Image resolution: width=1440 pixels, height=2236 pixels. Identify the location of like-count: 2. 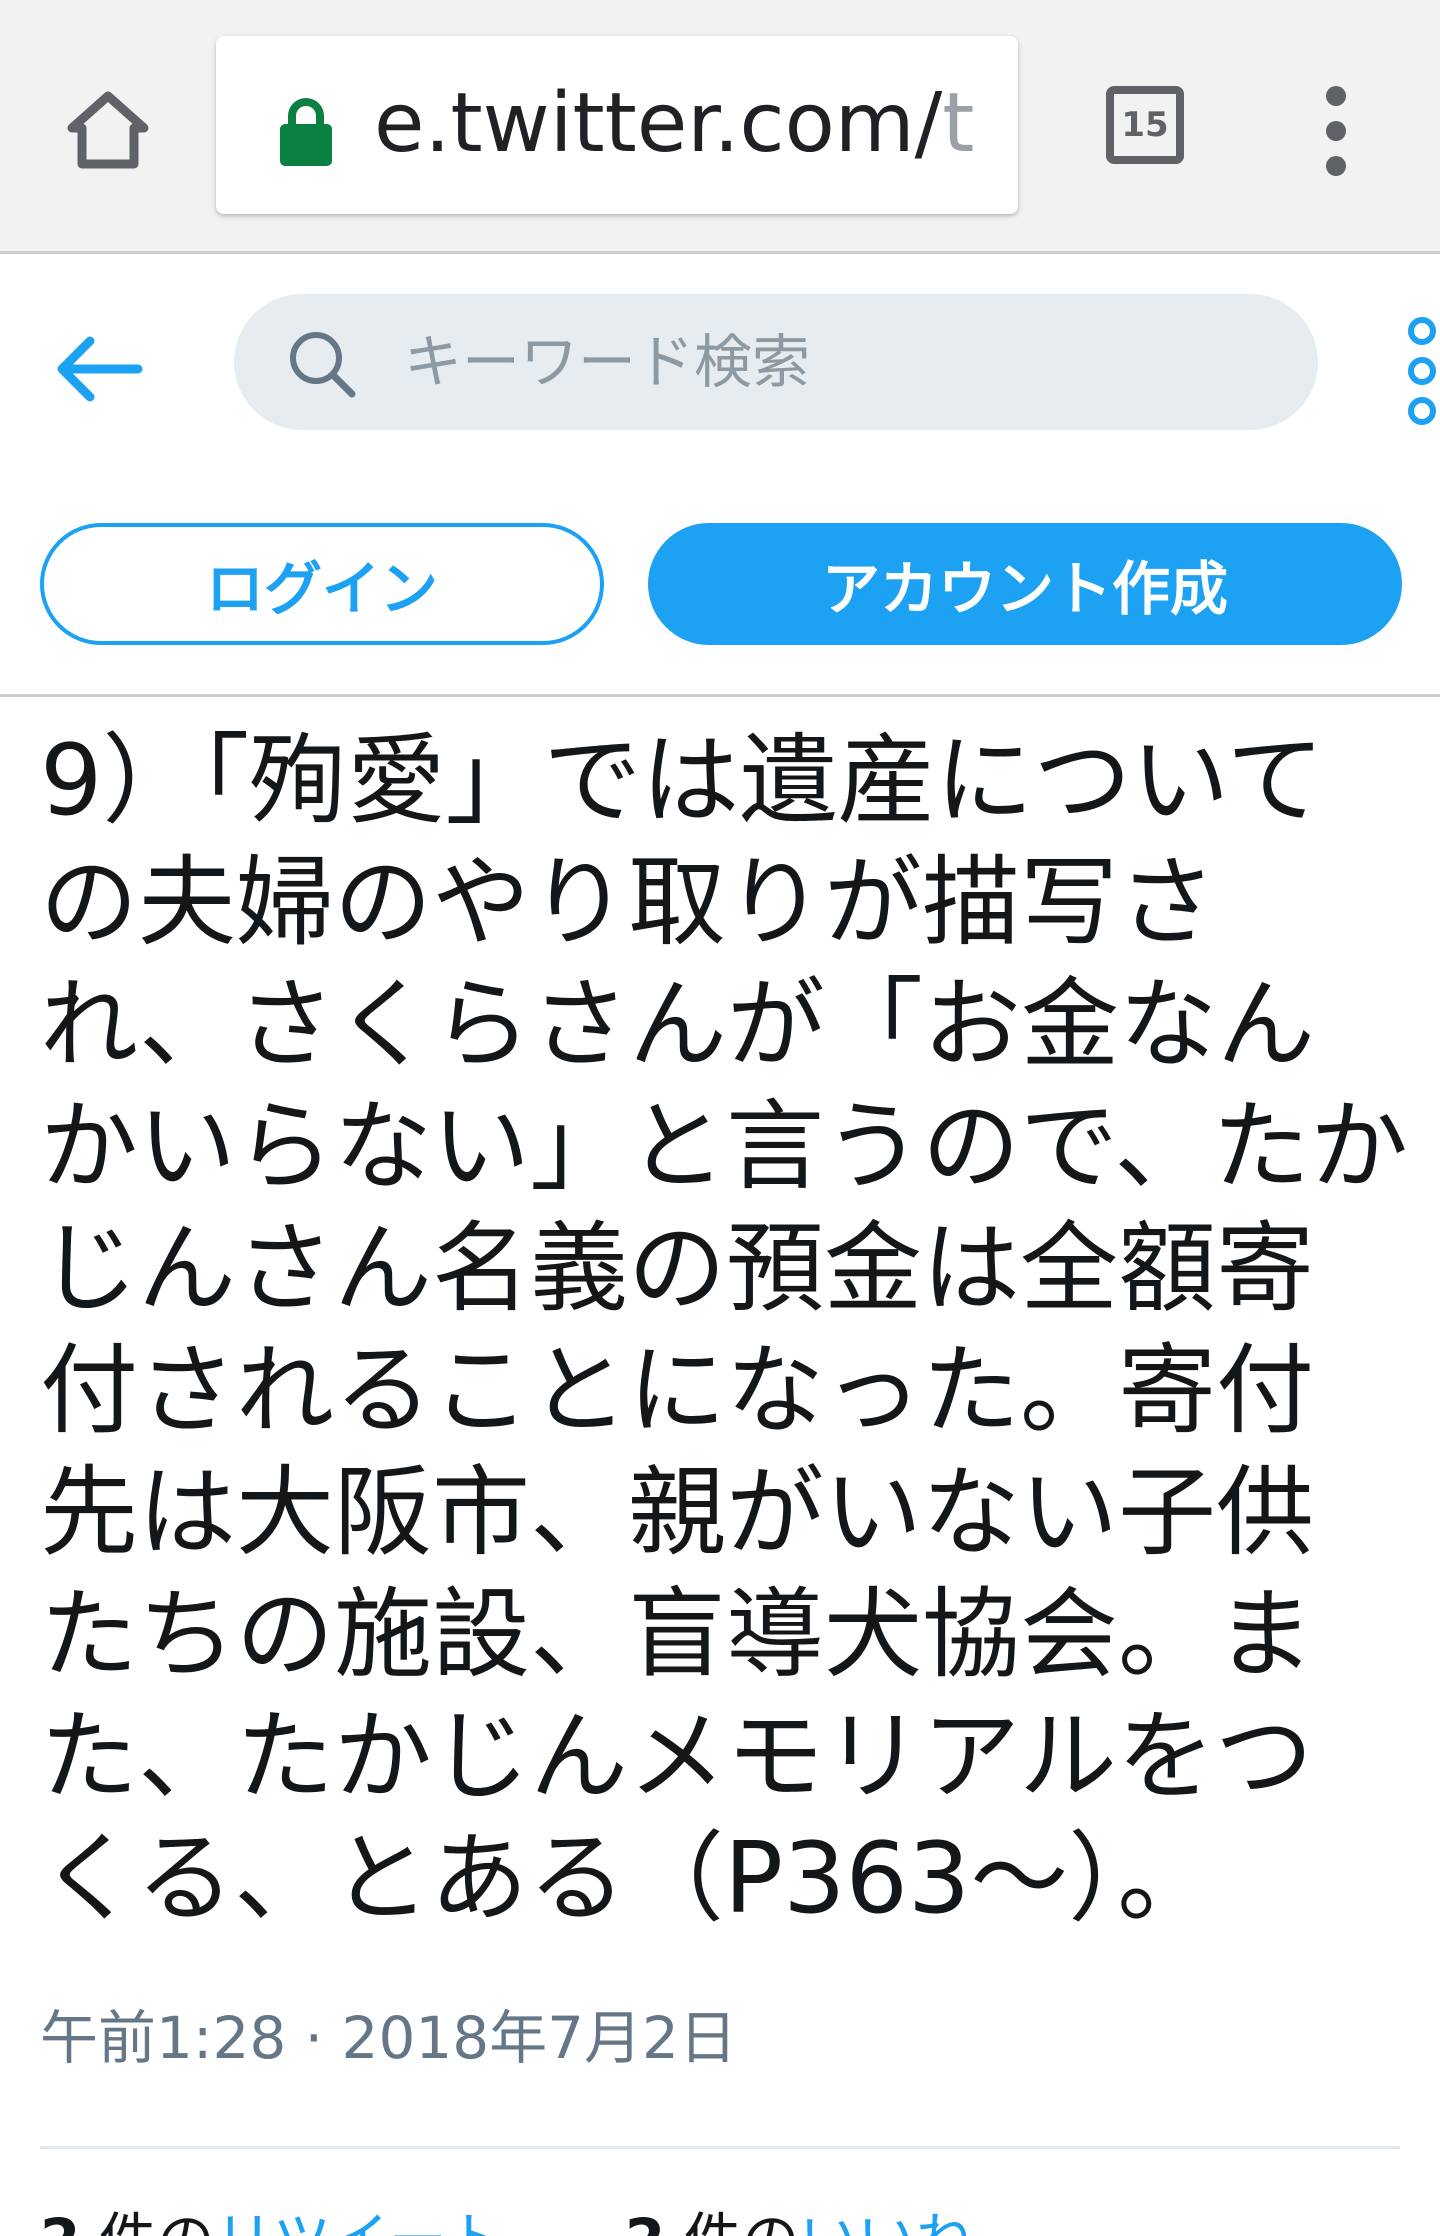
(645, 2221).